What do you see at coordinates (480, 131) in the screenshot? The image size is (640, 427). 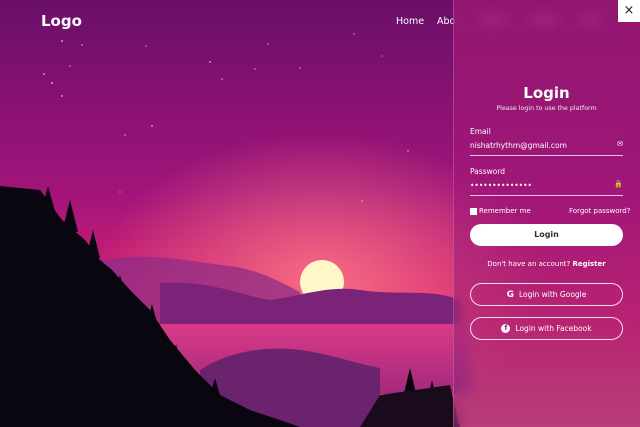 I see `email-label: Email` at bounding box center [480, 131].